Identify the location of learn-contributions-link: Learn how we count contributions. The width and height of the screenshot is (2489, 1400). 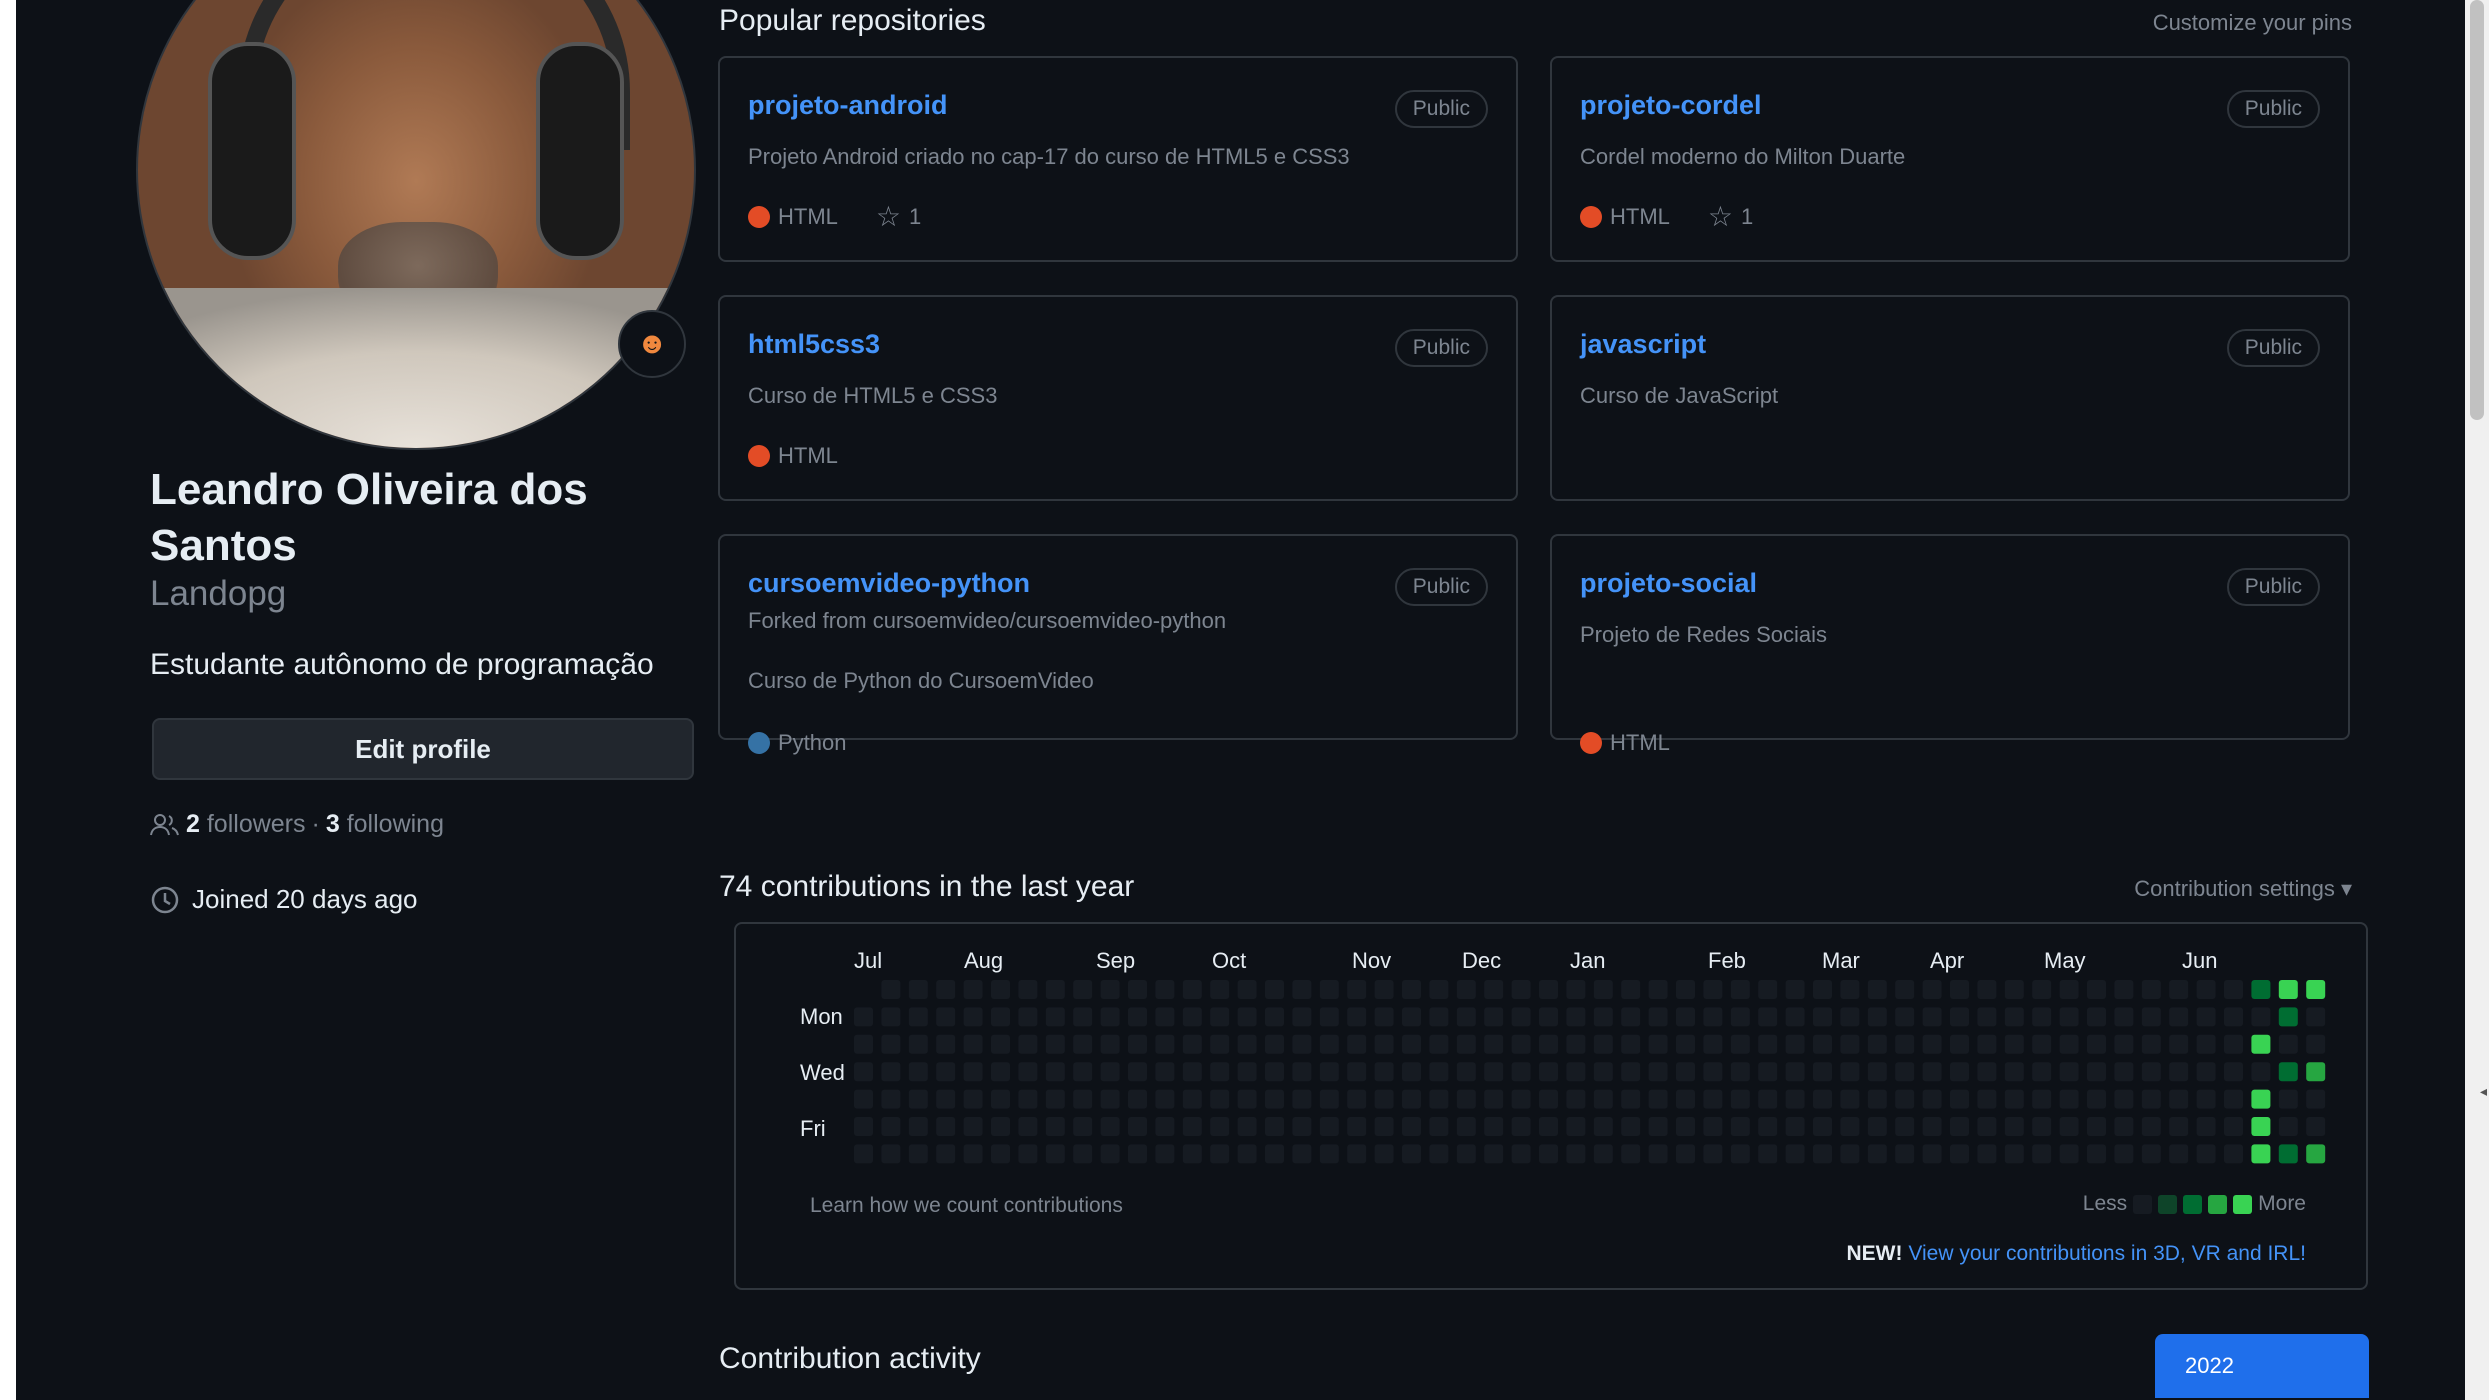
(966, 1206).